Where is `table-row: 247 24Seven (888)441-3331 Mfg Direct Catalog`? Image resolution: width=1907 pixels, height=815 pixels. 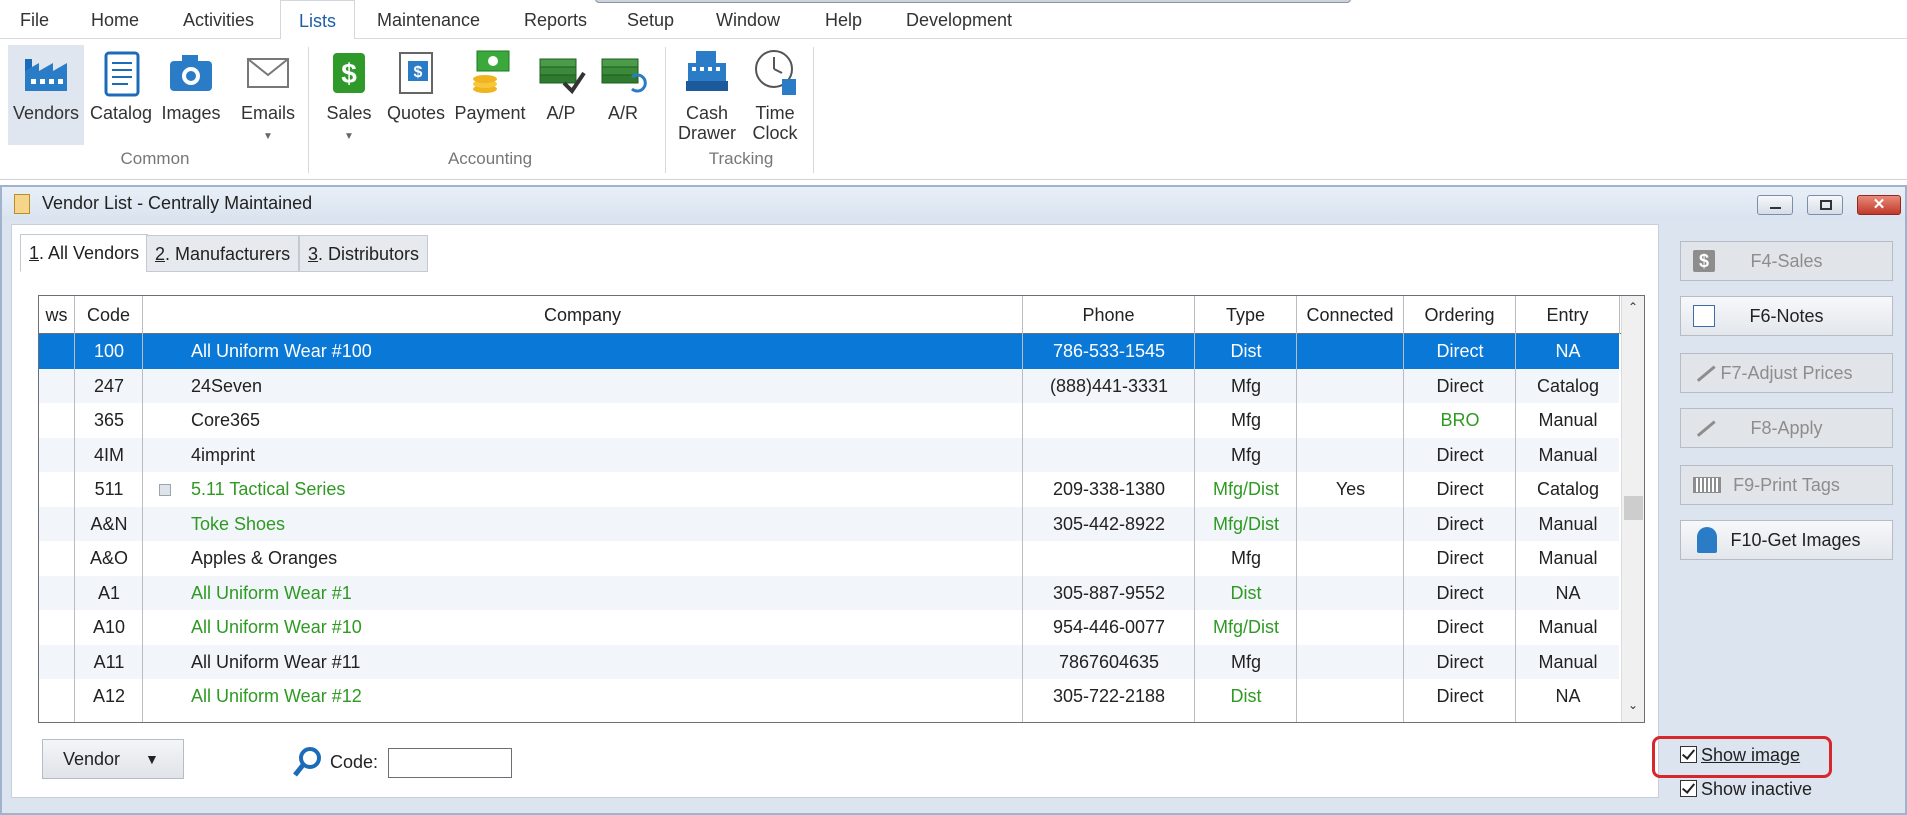 table-row: 247 24Seven (888)441-3331 Mfg Direct Catalog is located at coordinates (829, 386).